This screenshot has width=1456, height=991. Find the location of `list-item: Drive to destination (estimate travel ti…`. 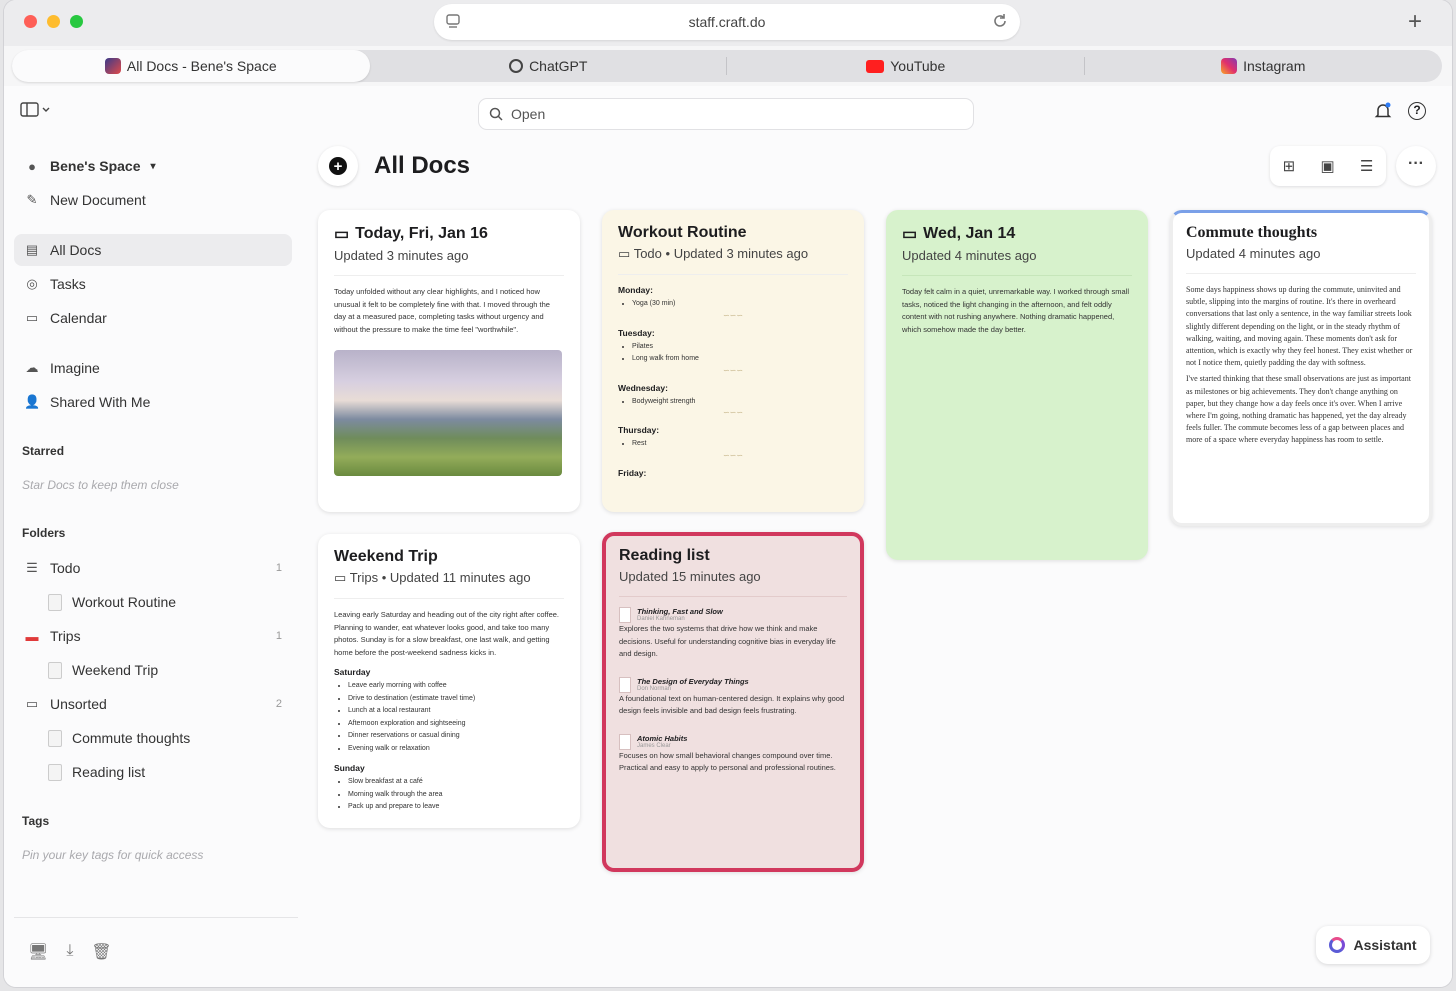

list-item: Drive to destination (estimate travel ti… is located at coordinates (456, 699).